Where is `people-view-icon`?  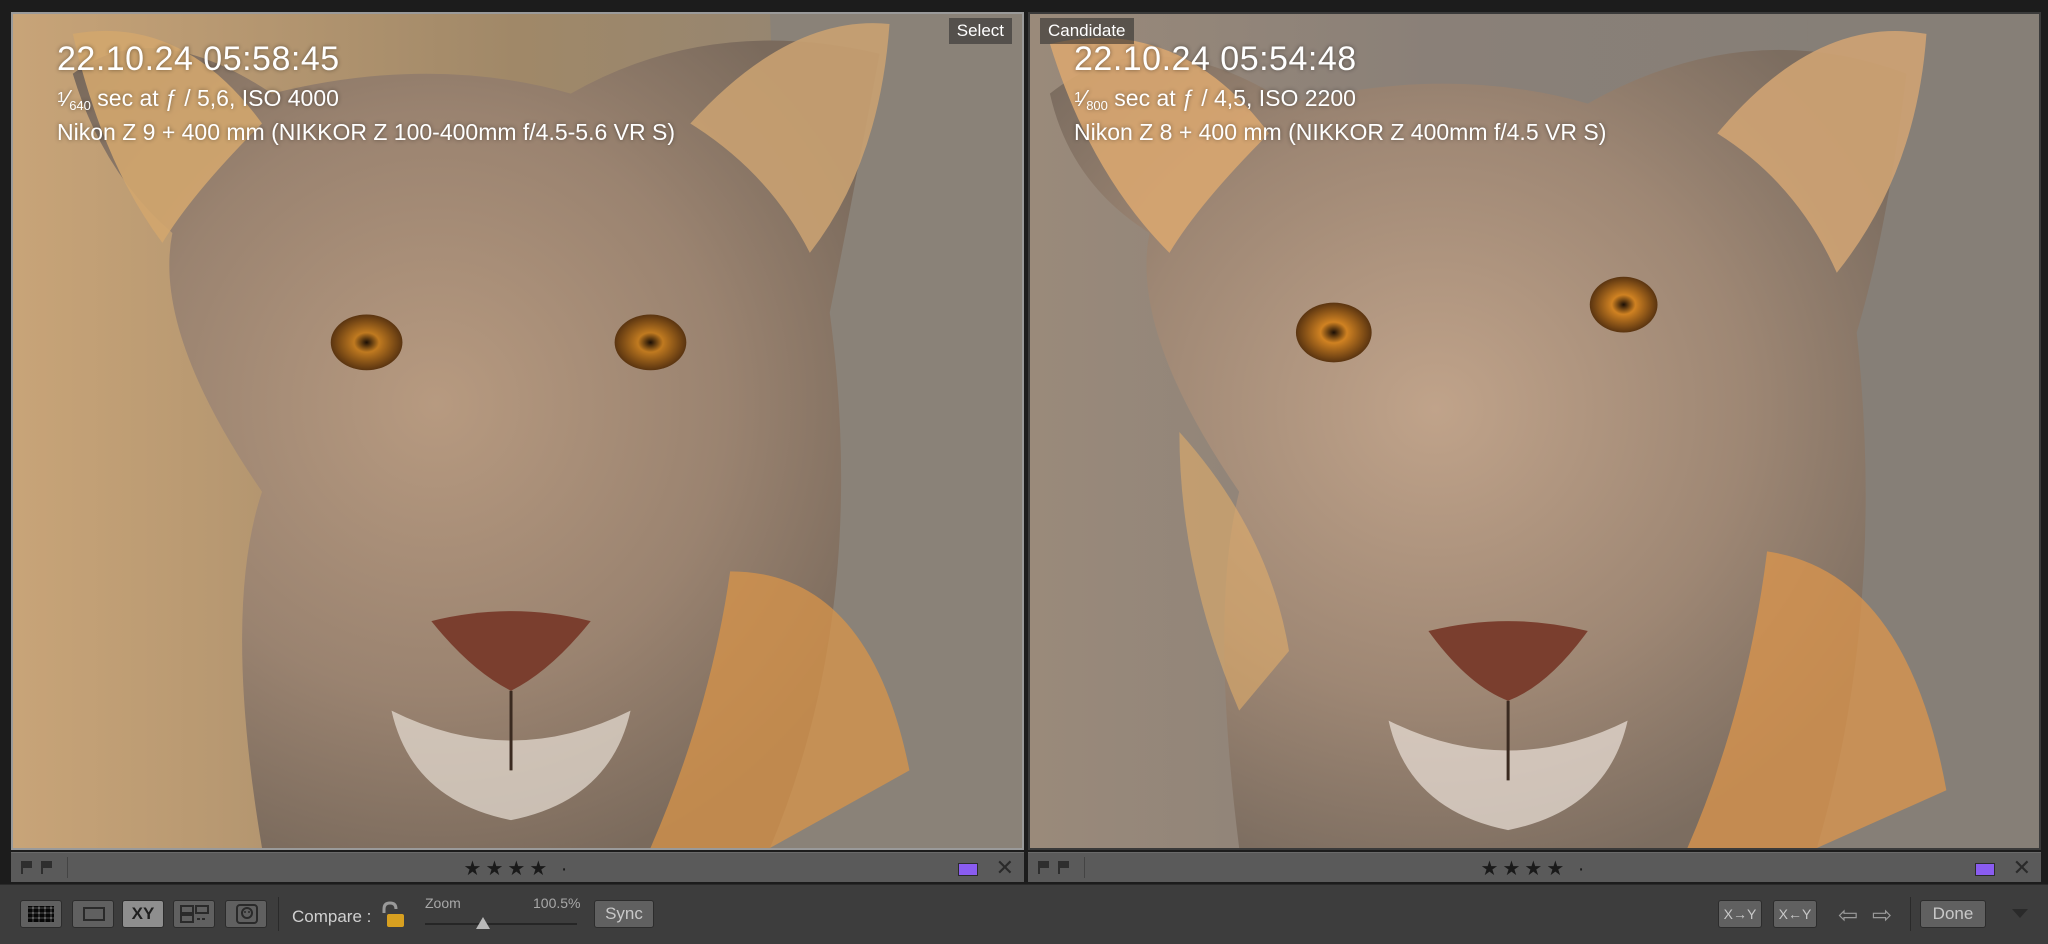
people-view-icon is located at coordinates (247, 914).